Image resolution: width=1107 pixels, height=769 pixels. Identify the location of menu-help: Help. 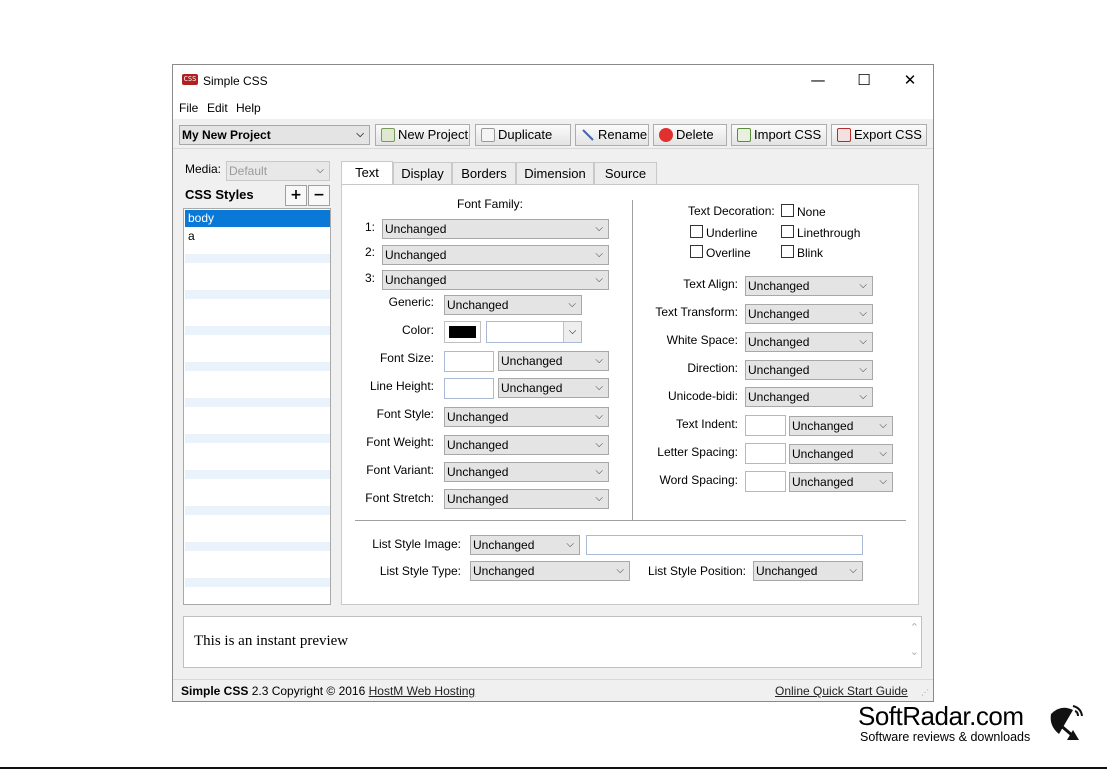
(248, 108).